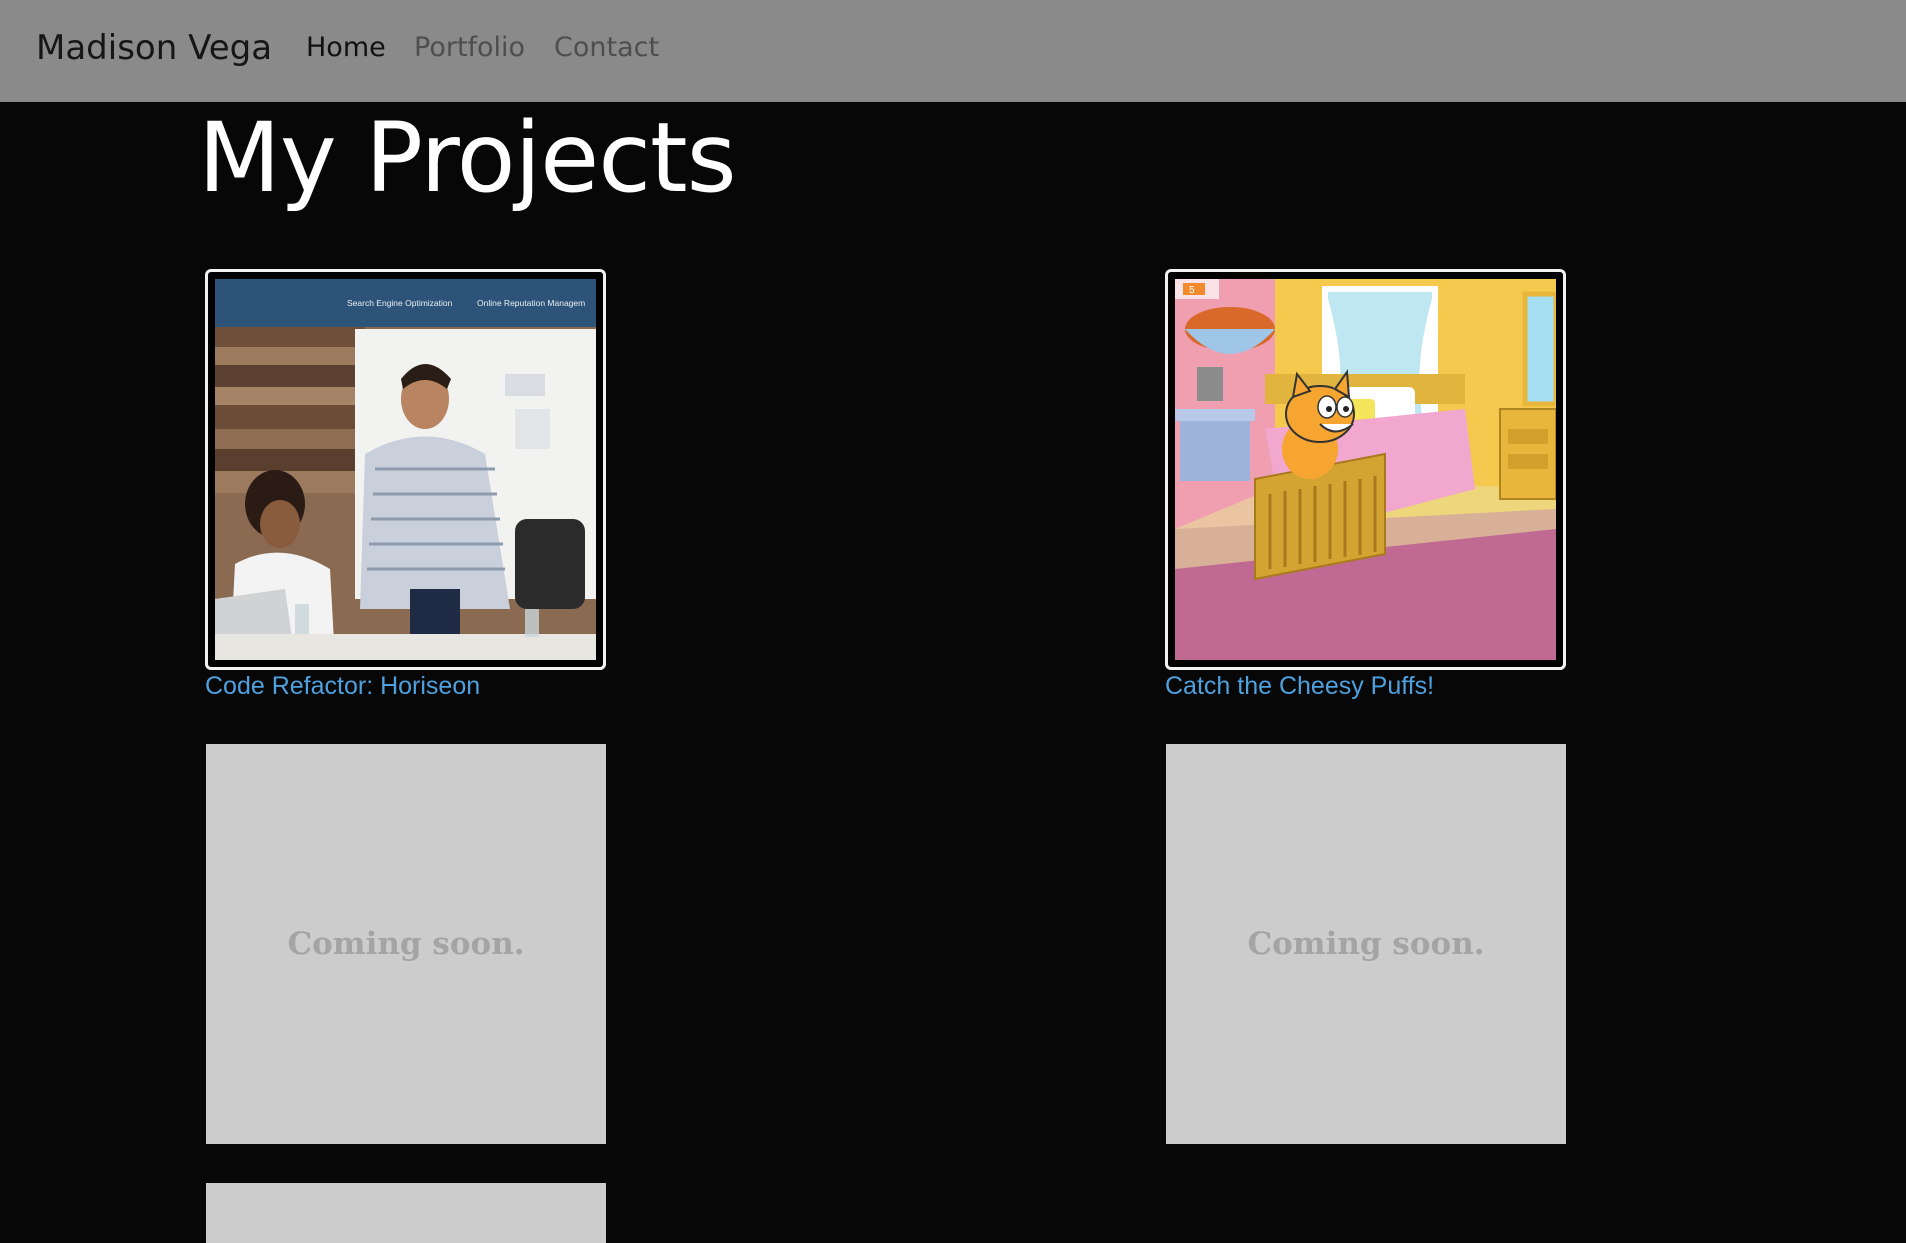 The width and height of the screenshot is (1906, 1243). I want to click on coming-soon-card, so click(406, 1213).